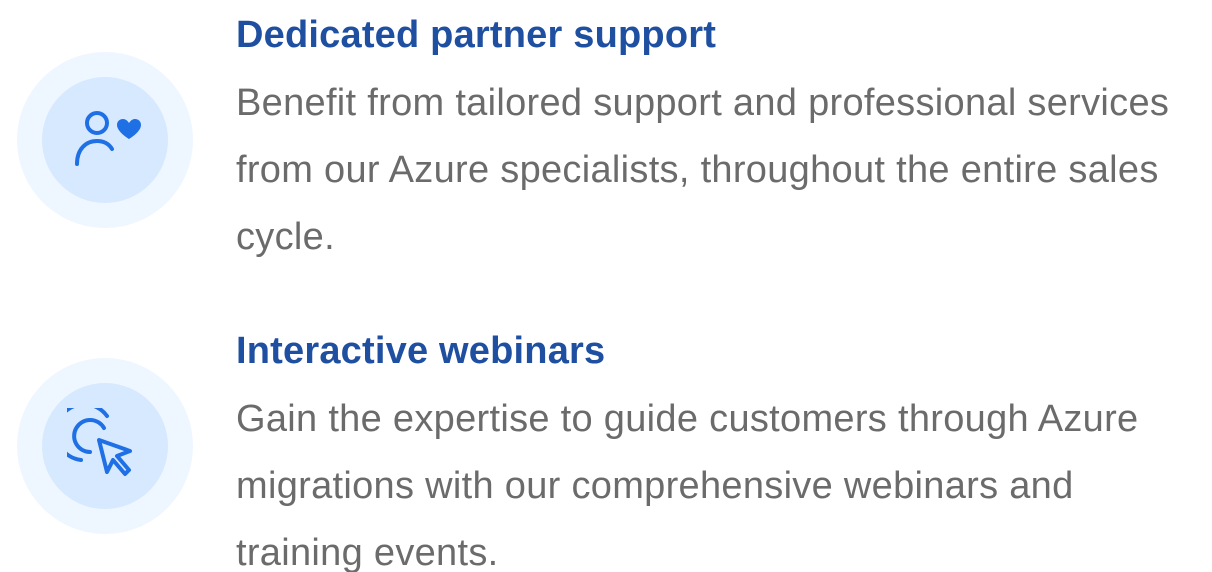 Image resolution: width=1212 pixels, height=572 pixels. Describe the element at coordinates (421, 351) in the screenshot. I see `feature-title: Interactive webinars` at that location.